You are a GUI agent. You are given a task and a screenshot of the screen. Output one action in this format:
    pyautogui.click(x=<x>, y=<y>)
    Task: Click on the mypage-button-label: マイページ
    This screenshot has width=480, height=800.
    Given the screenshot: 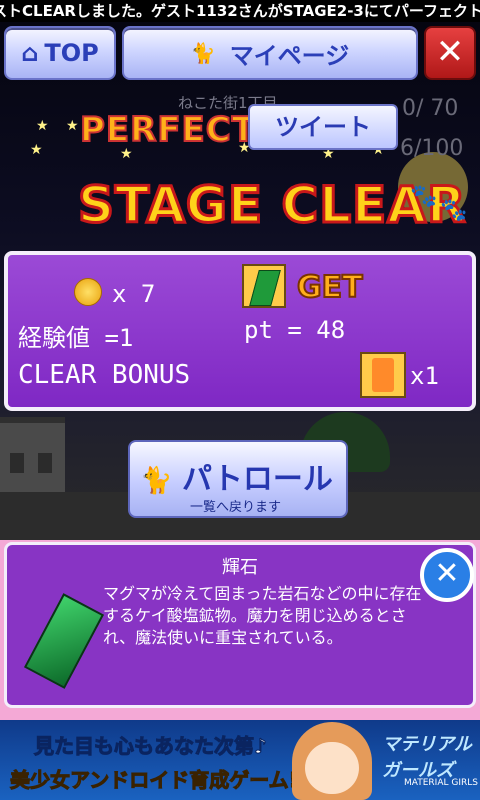 What is the action you would take?
    pyautogui.click(x=289, y=55)
    